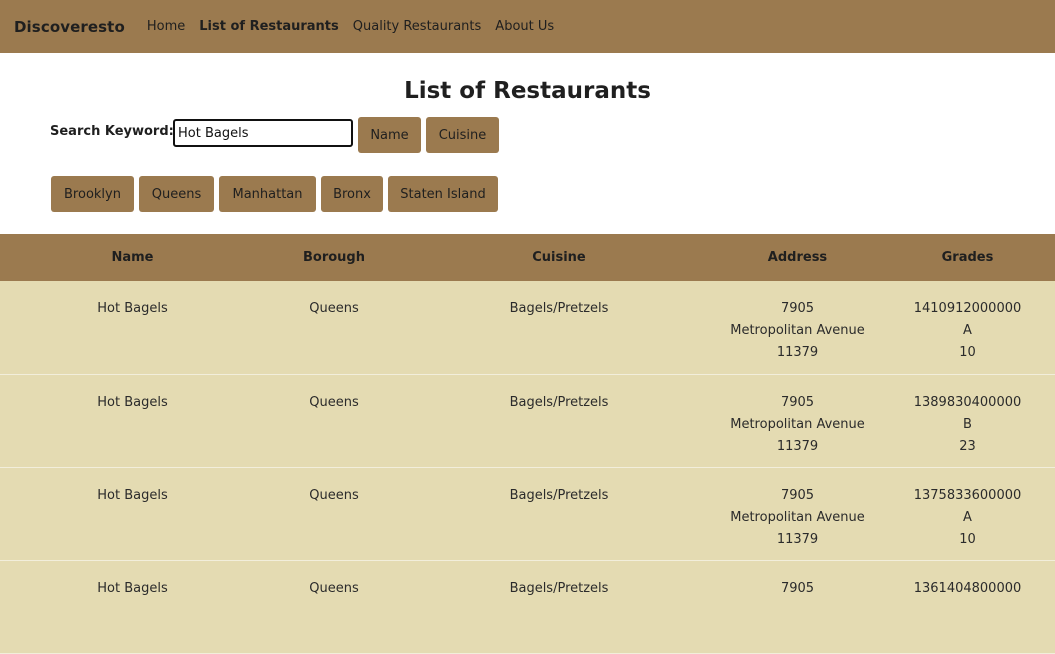  I want to click on grade-score: 23, so click(967, 446).